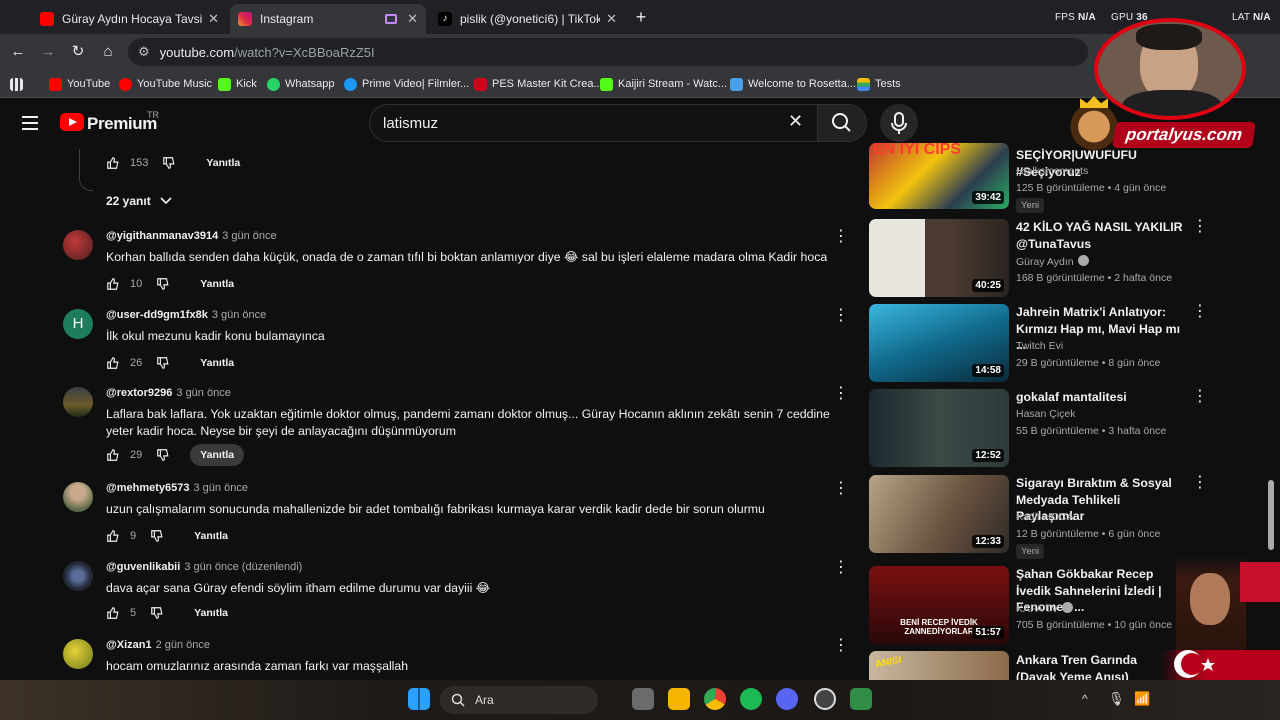  I want to click on video-thumbnail: ANISI, so click(939, 665).